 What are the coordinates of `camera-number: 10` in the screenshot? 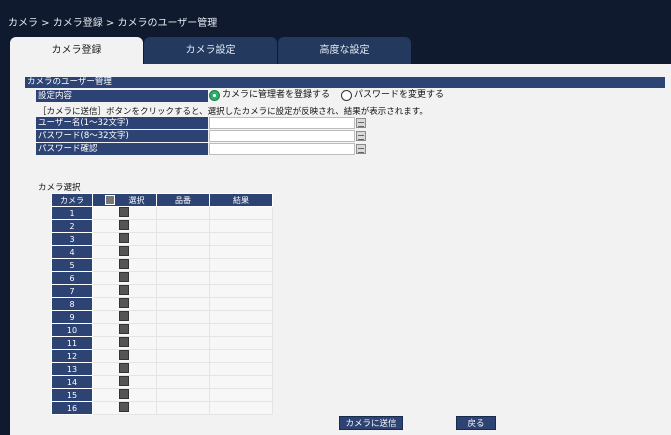 It's located at (72, 330).